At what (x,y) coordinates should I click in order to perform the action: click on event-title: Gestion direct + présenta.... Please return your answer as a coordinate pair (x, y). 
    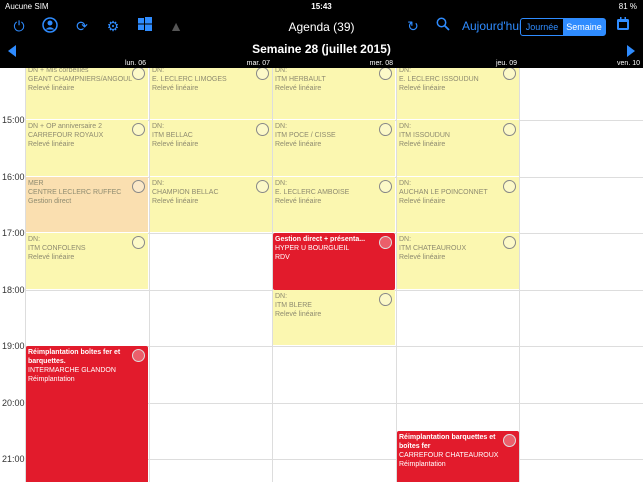
    Looking at the image, I should click on (320, 239).